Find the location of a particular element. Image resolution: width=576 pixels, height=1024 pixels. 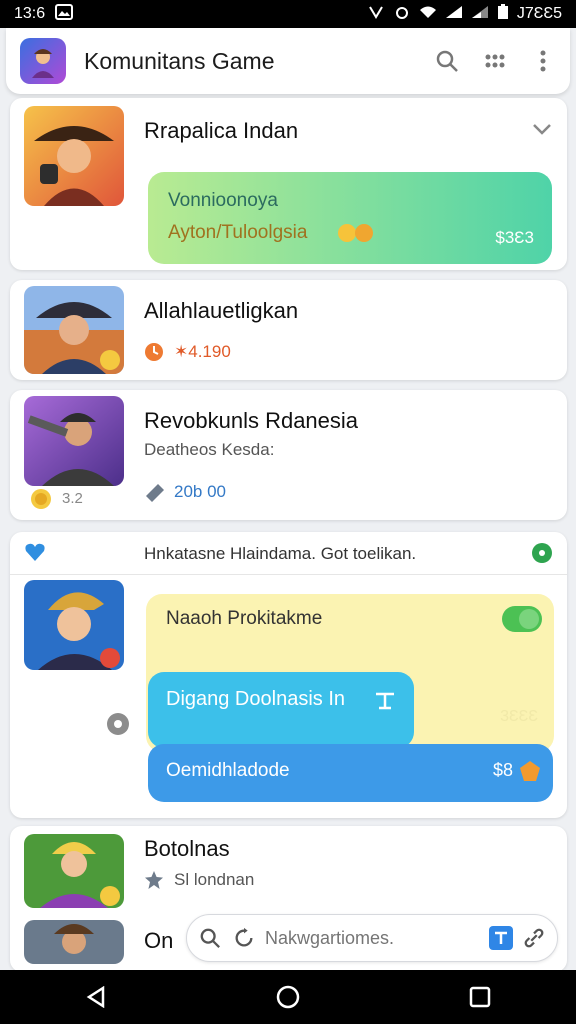

page-title: Komunitans Game is located at coordinates (179, 60).